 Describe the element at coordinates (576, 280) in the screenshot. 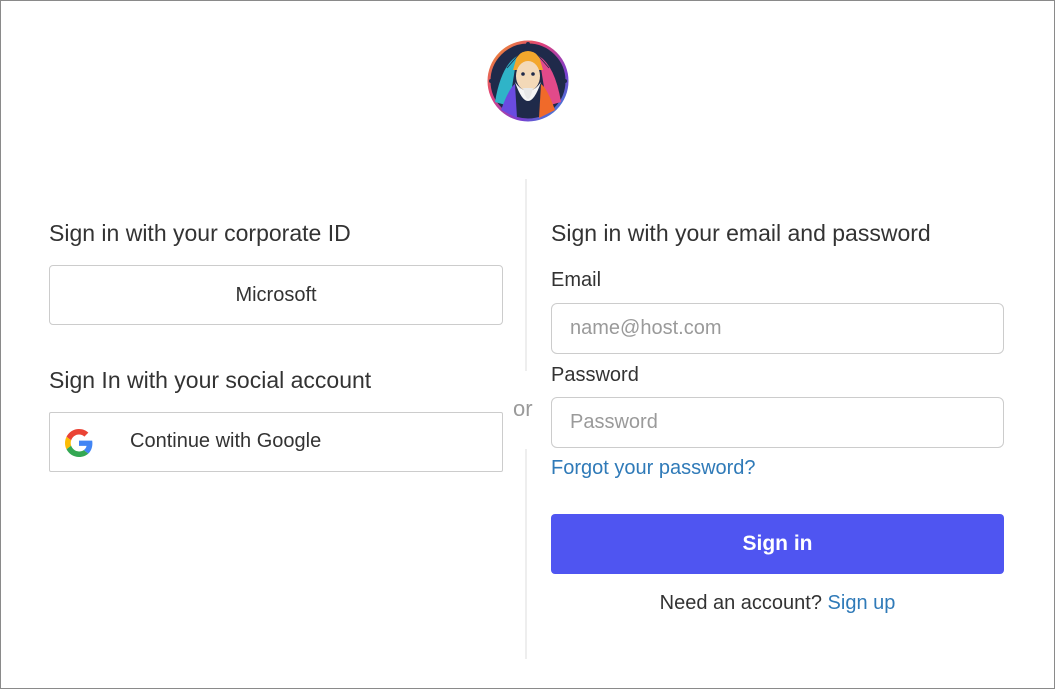

I see `email-label: Email` at that location.